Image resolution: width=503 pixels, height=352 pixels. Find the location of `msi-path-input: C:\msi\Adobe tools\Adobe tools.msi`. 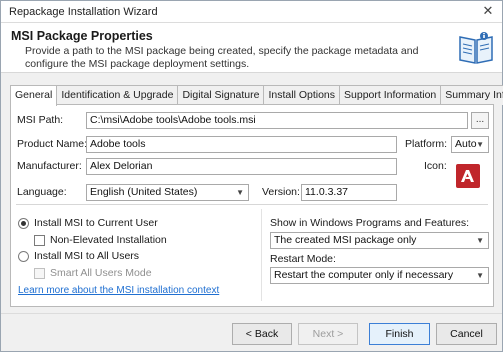

msi-path-input: C:\msi\Adobe tools\Adobe tools.msi is located at coordinates (277, 120).